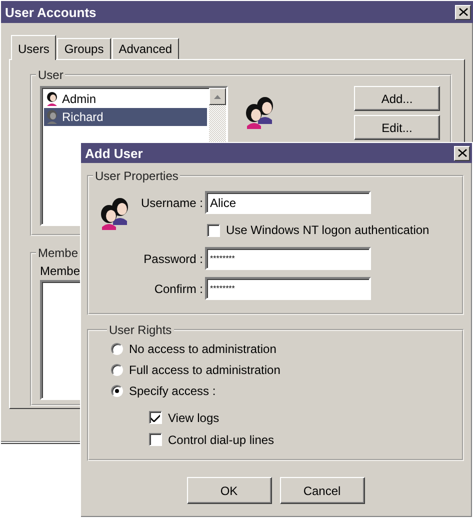 Image resolution: width=473 pixels, height=518 pixels. I want to click on group-label: User Rights, so click(140, 330).